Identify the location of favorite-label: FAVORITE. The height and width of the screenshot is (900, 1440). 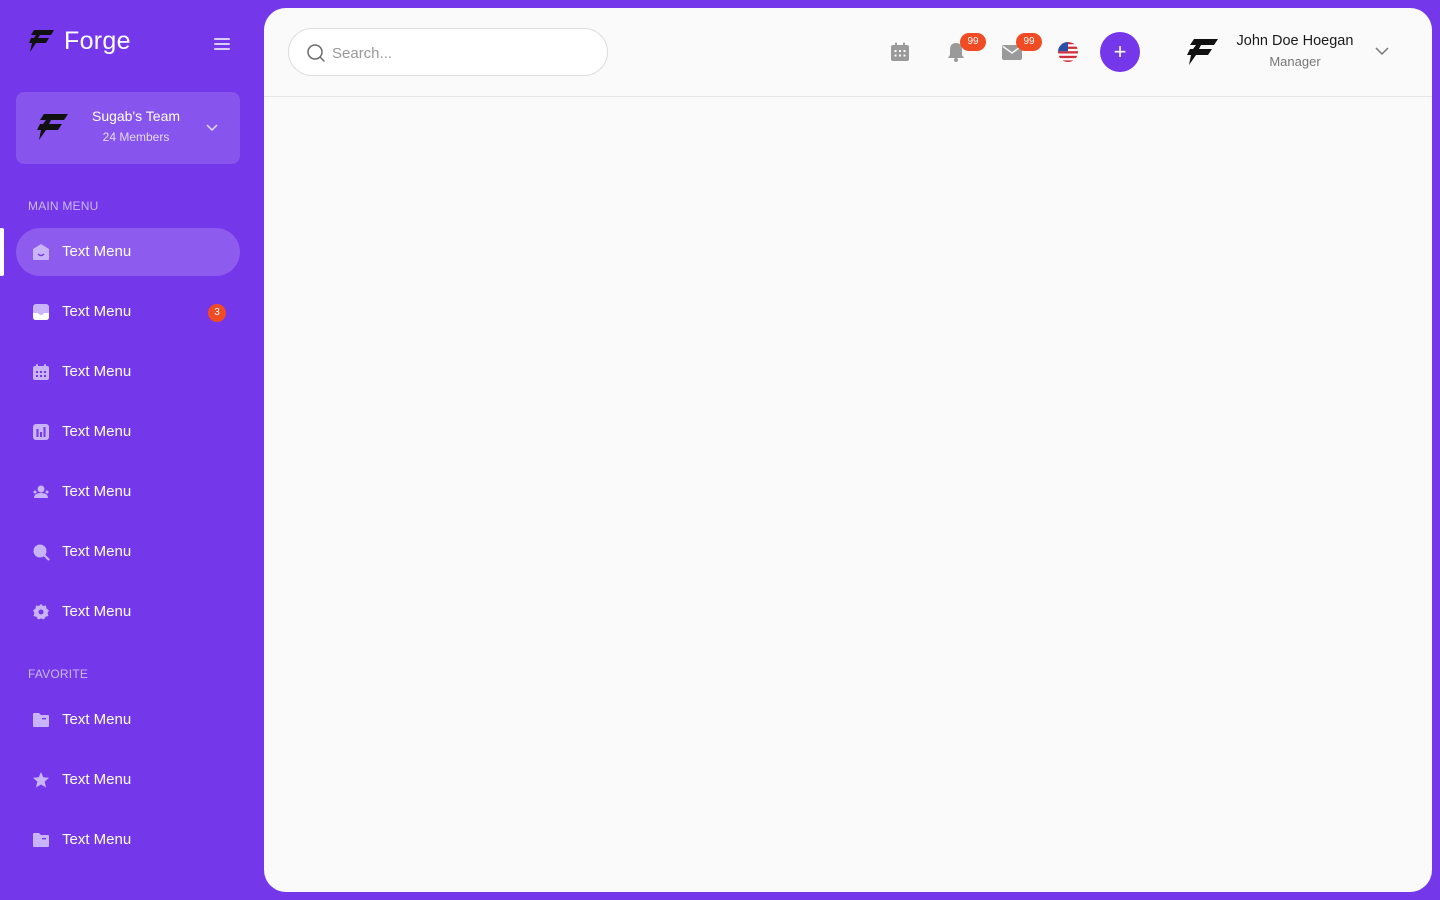
(58, 674).